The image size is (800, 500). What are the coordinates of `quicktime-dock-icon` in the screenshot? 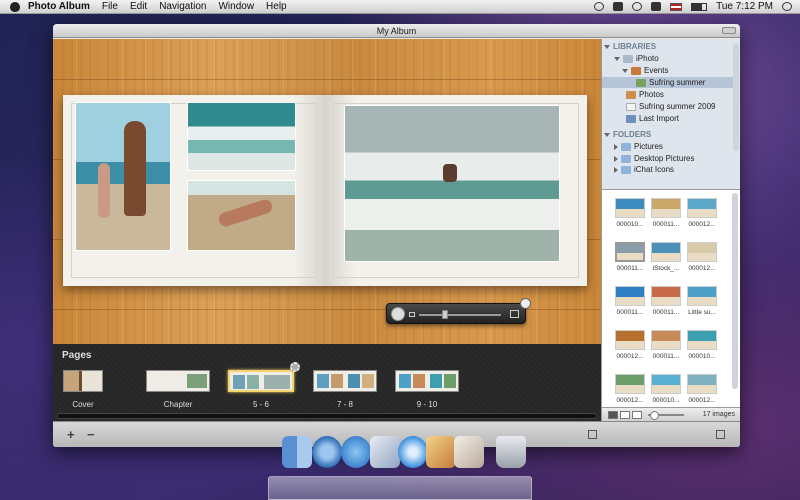 It's located at (327, 452).